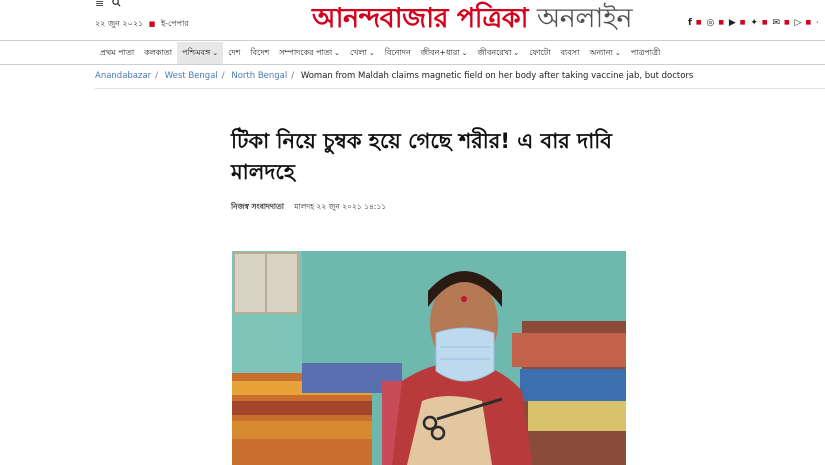 The height and width of the screenshot is (465, 825). I want to click on nav-item-jibonrekha: জীবনরেখা ⌄, so click(499, 53).